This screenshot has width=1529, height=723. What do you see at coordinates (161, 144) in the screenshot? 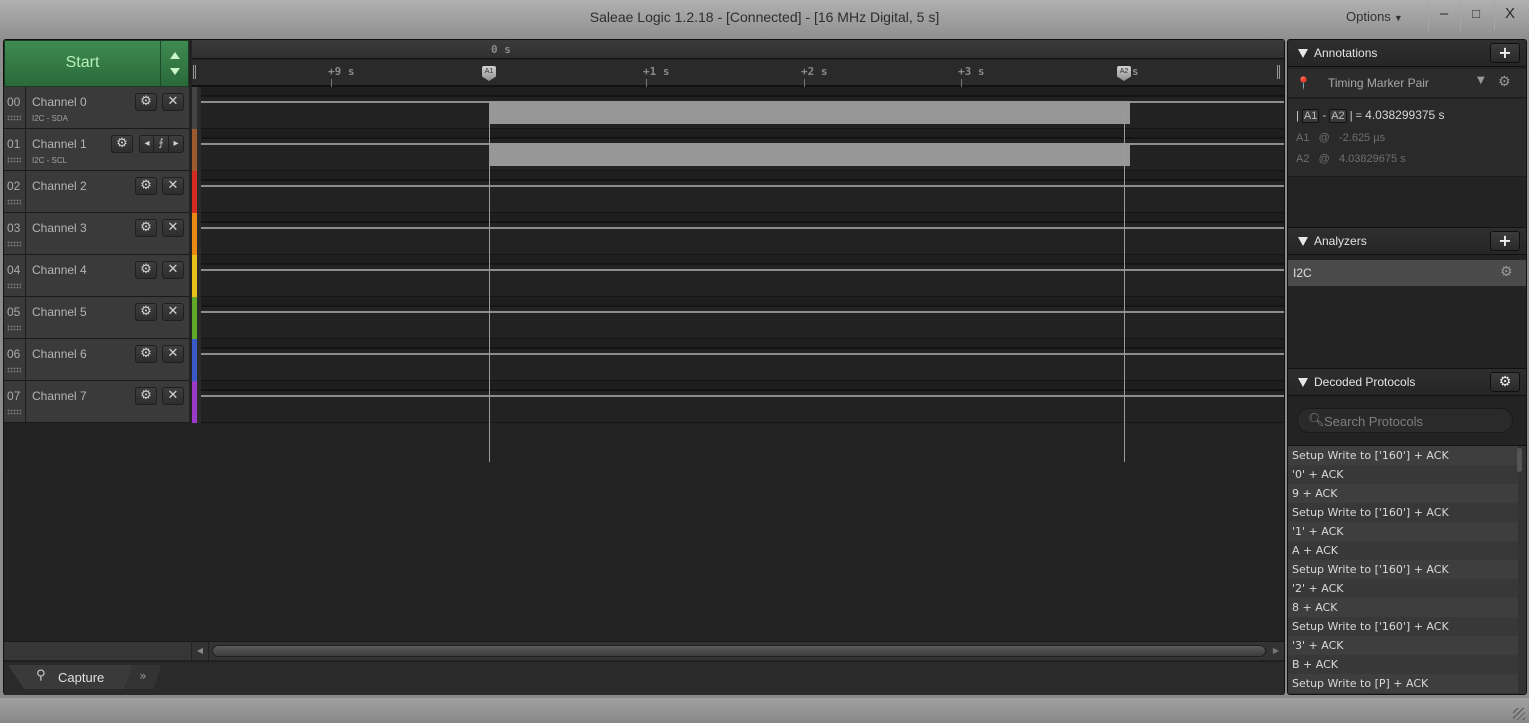
I see `trigger-edge-selector: ◂ ⨍ ▸` at bounding box center [161, 144].